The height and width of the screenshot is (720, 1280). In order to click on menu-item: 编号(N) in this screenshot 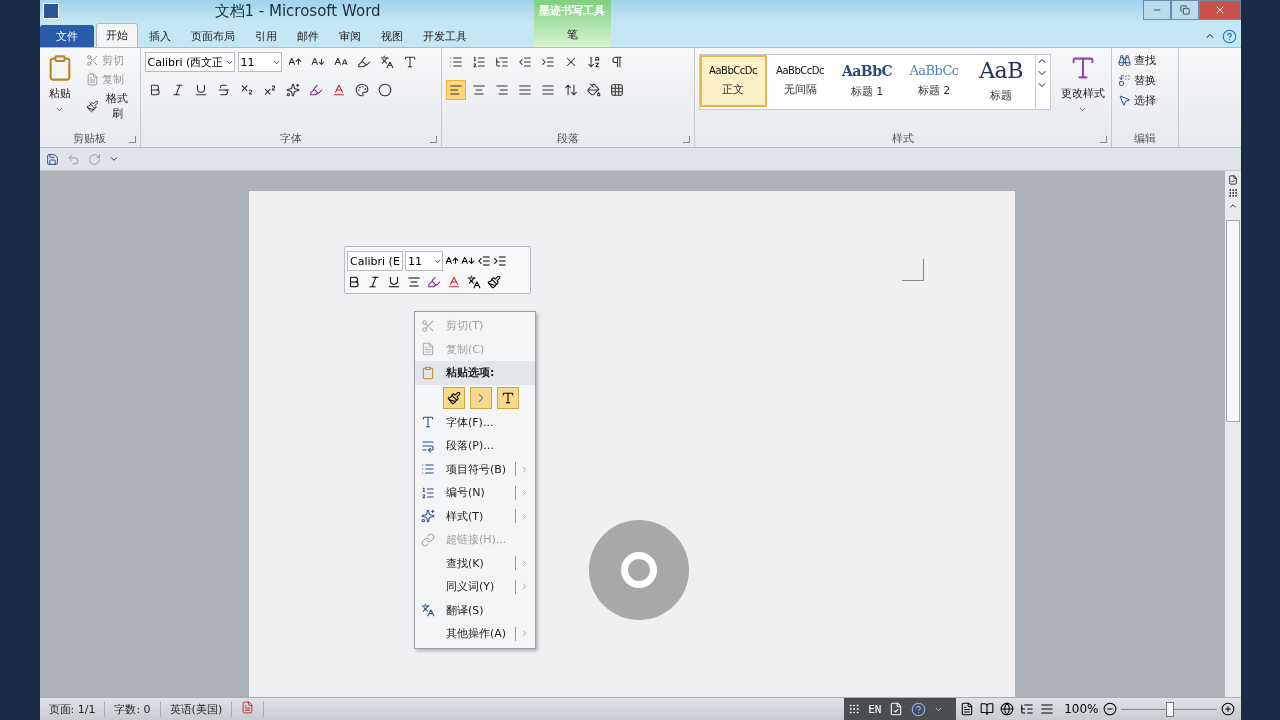, I will do `click(475, 493)`.